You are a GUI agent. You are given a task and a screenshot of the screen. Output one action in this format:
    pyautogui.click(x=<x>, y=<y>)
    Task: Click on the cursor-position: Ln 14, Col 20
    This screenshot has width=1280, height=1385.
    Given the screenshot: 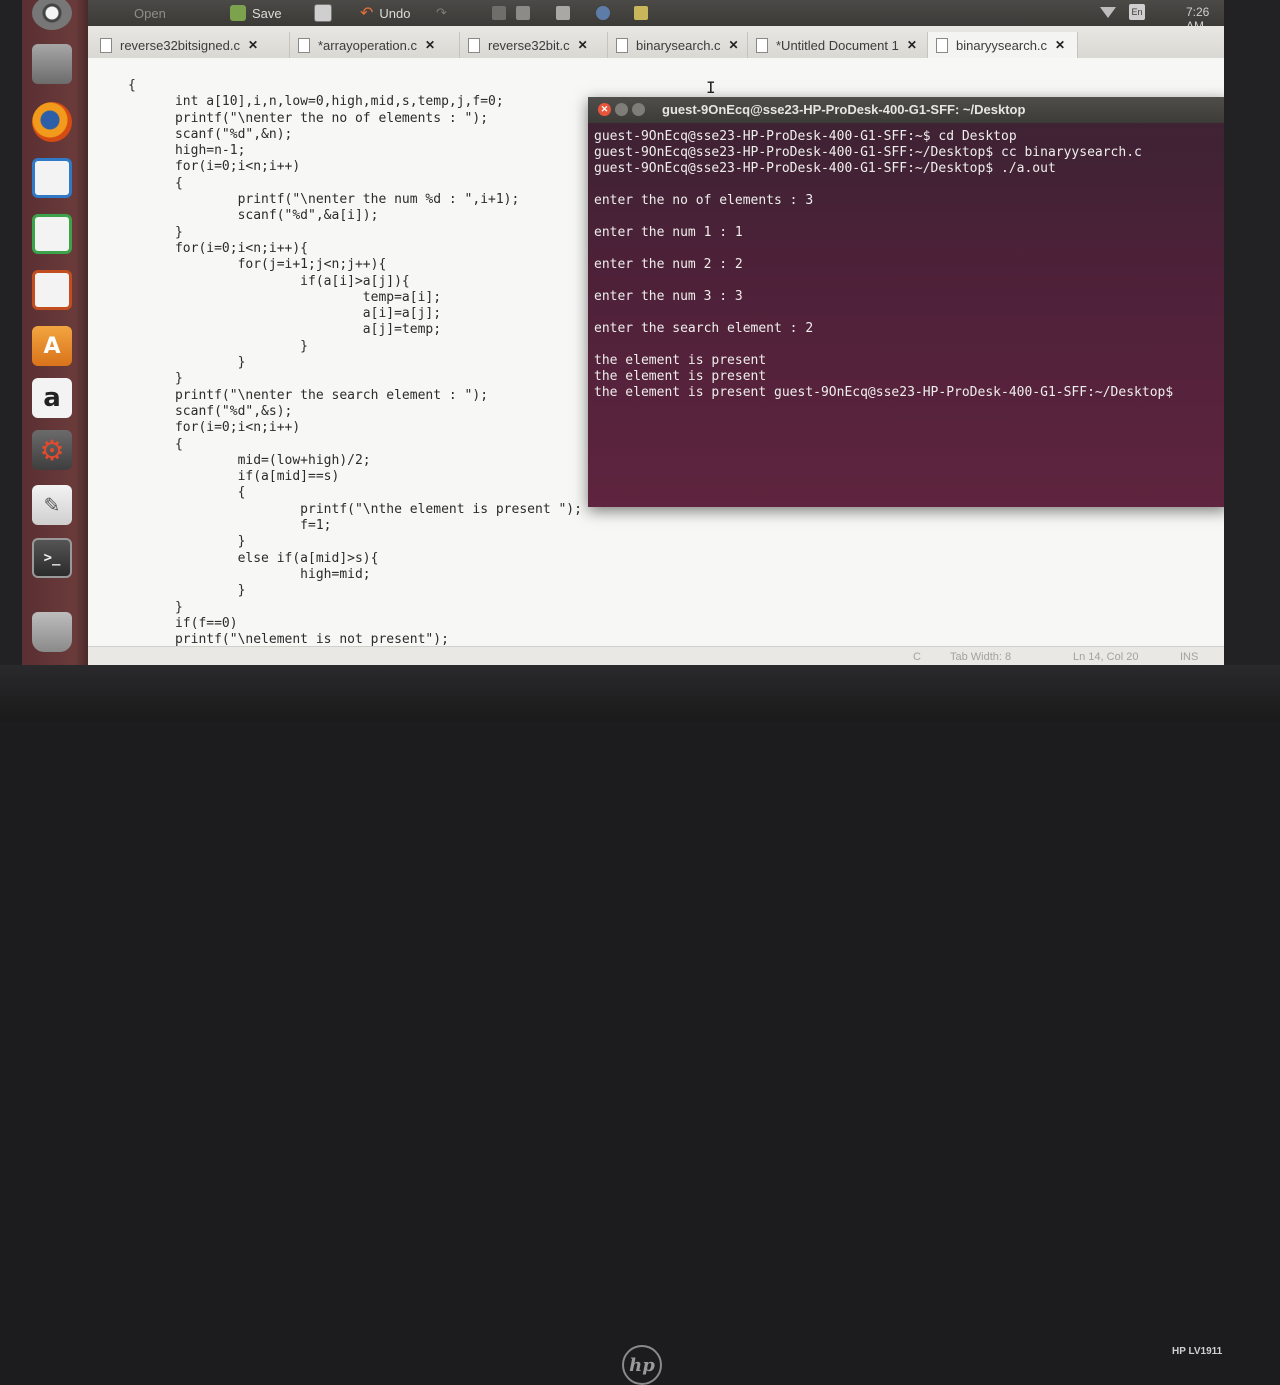 What is the action you would take?
    pyautogui.click(x=1106, y=657)
    